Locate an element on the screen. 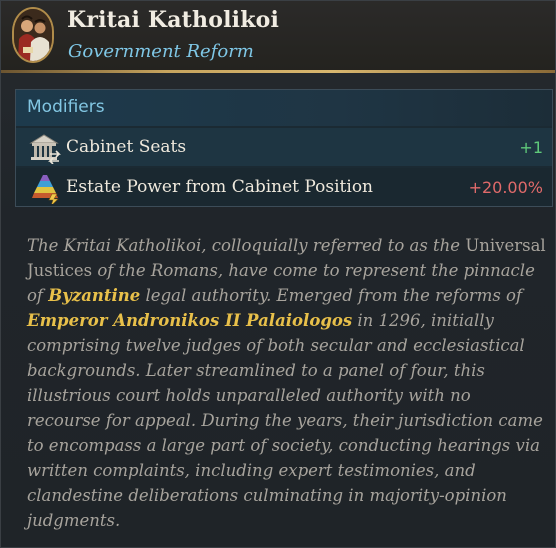  cabinet-building-icon is located at coordinates (45, 148).